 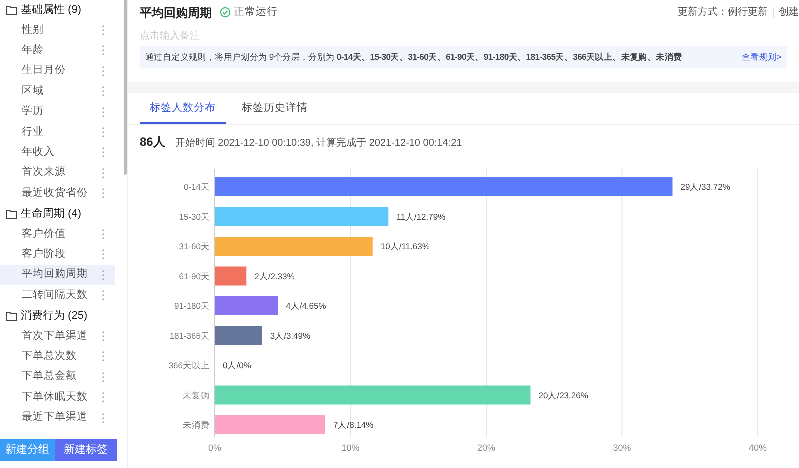 I want to click on sidebar-item: 学历, so click(x=57, y=112).